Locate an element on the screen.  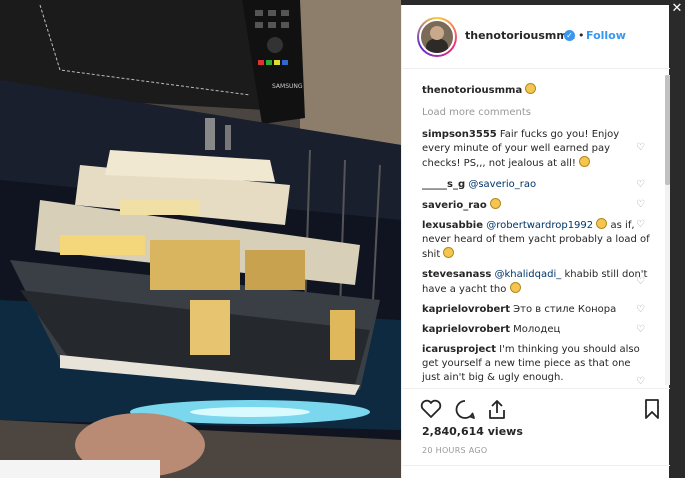
view-count: 2,840,614 views is located at coordinates (472, 431).